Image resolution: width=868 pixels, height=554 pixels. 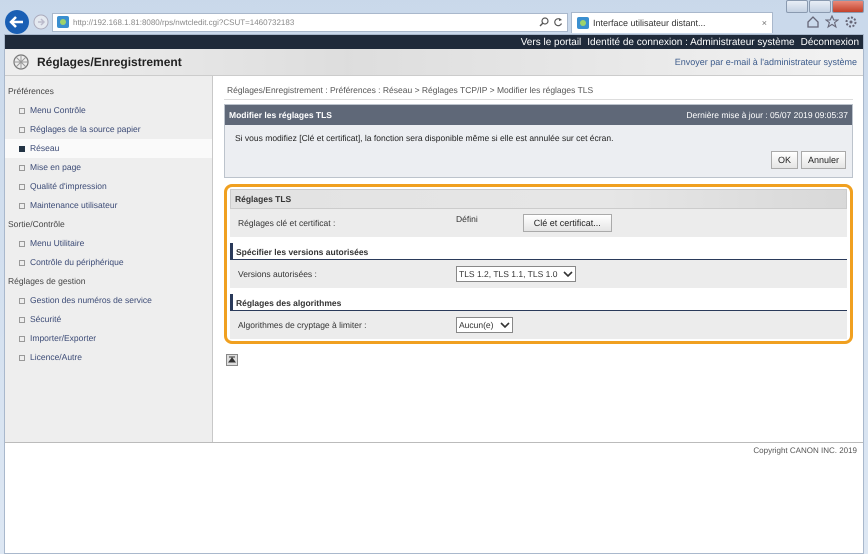 I want to click on field-label: Algorithmes de cryptage à limiter :, so click(x=302, y=325).